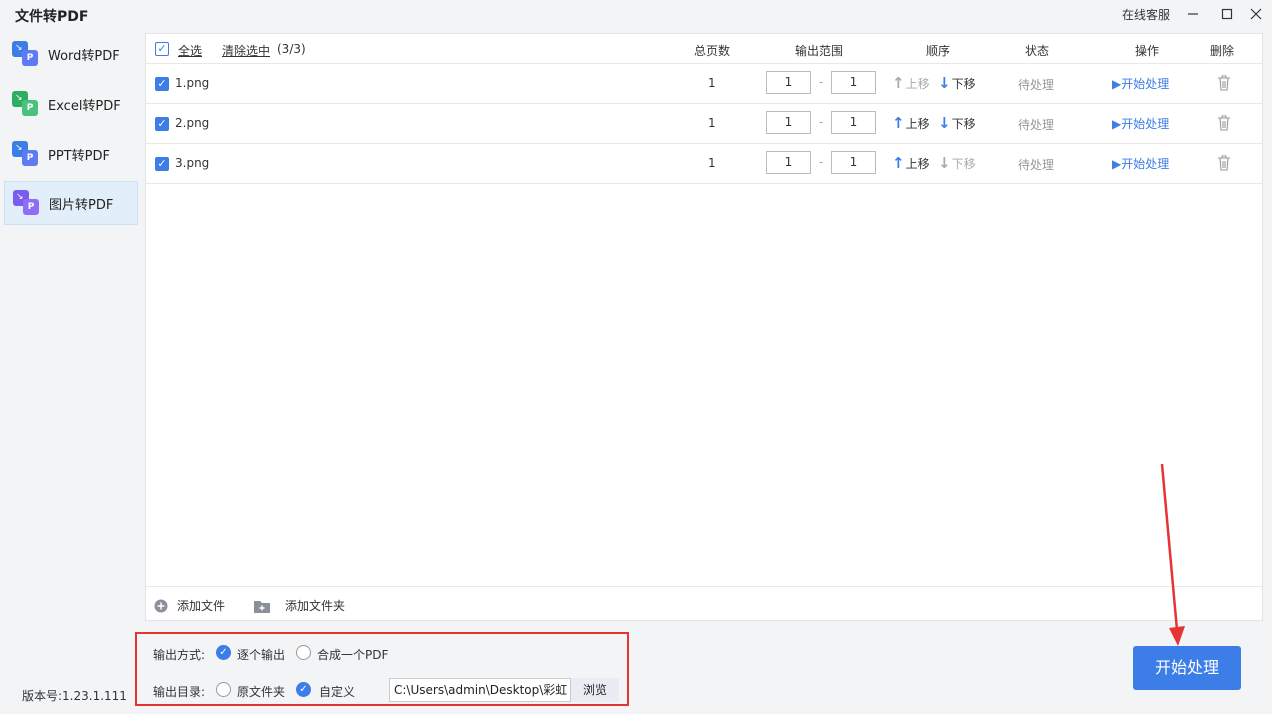 Image resolution: width=1272 pixels, height=714 pixels. Describe the element at coordinates (352, 654) in the screenshot. I see `mode-merge-label: 合成一个PDF` at that location.